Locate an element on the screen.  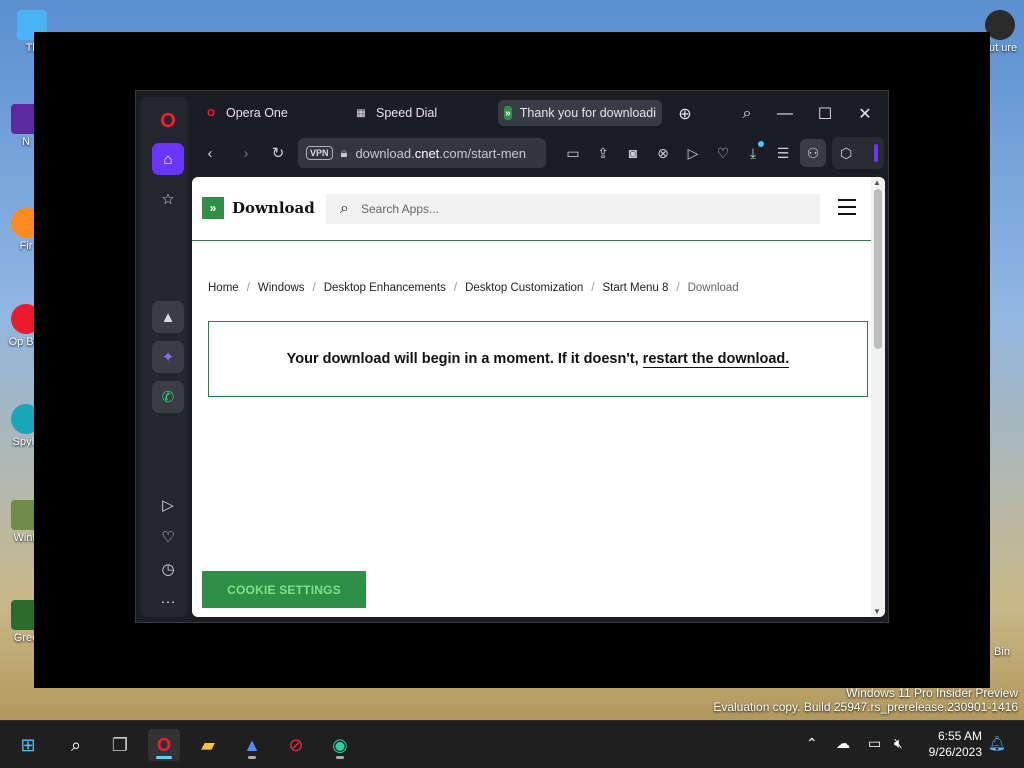
more-dots-icon: ··· is located at coordinates (168, 601).